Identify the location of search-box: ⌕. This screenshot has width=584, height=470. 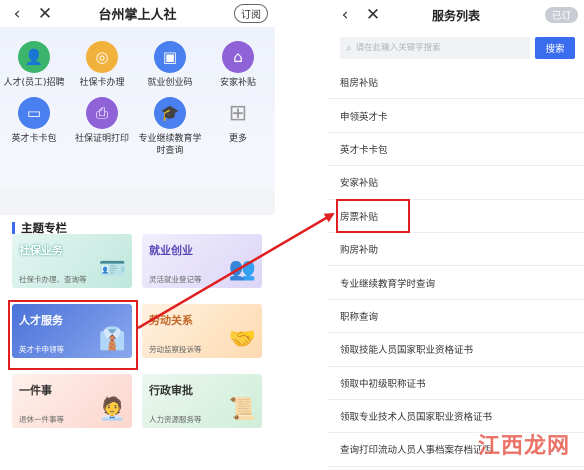
(435, 48).